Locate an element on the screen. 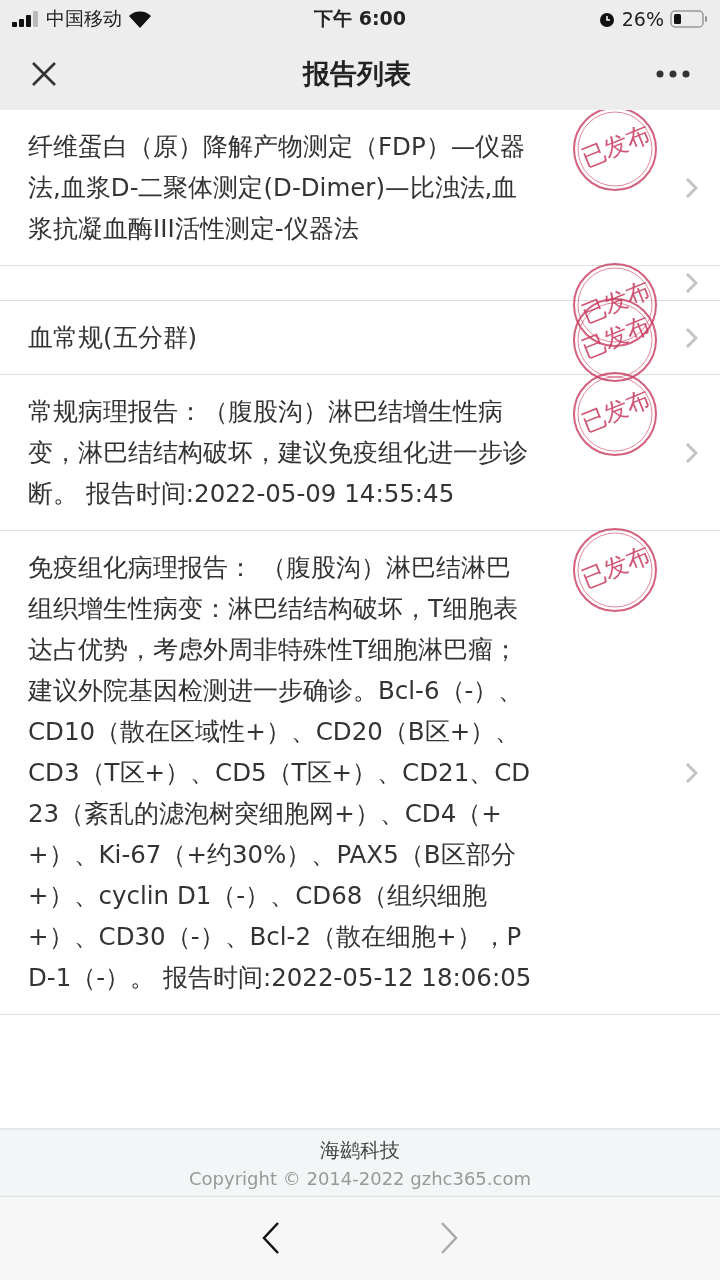 Image resolution: width=720 pixels, height=1280 pixels. more-icon is located at coordinates (673, 74).